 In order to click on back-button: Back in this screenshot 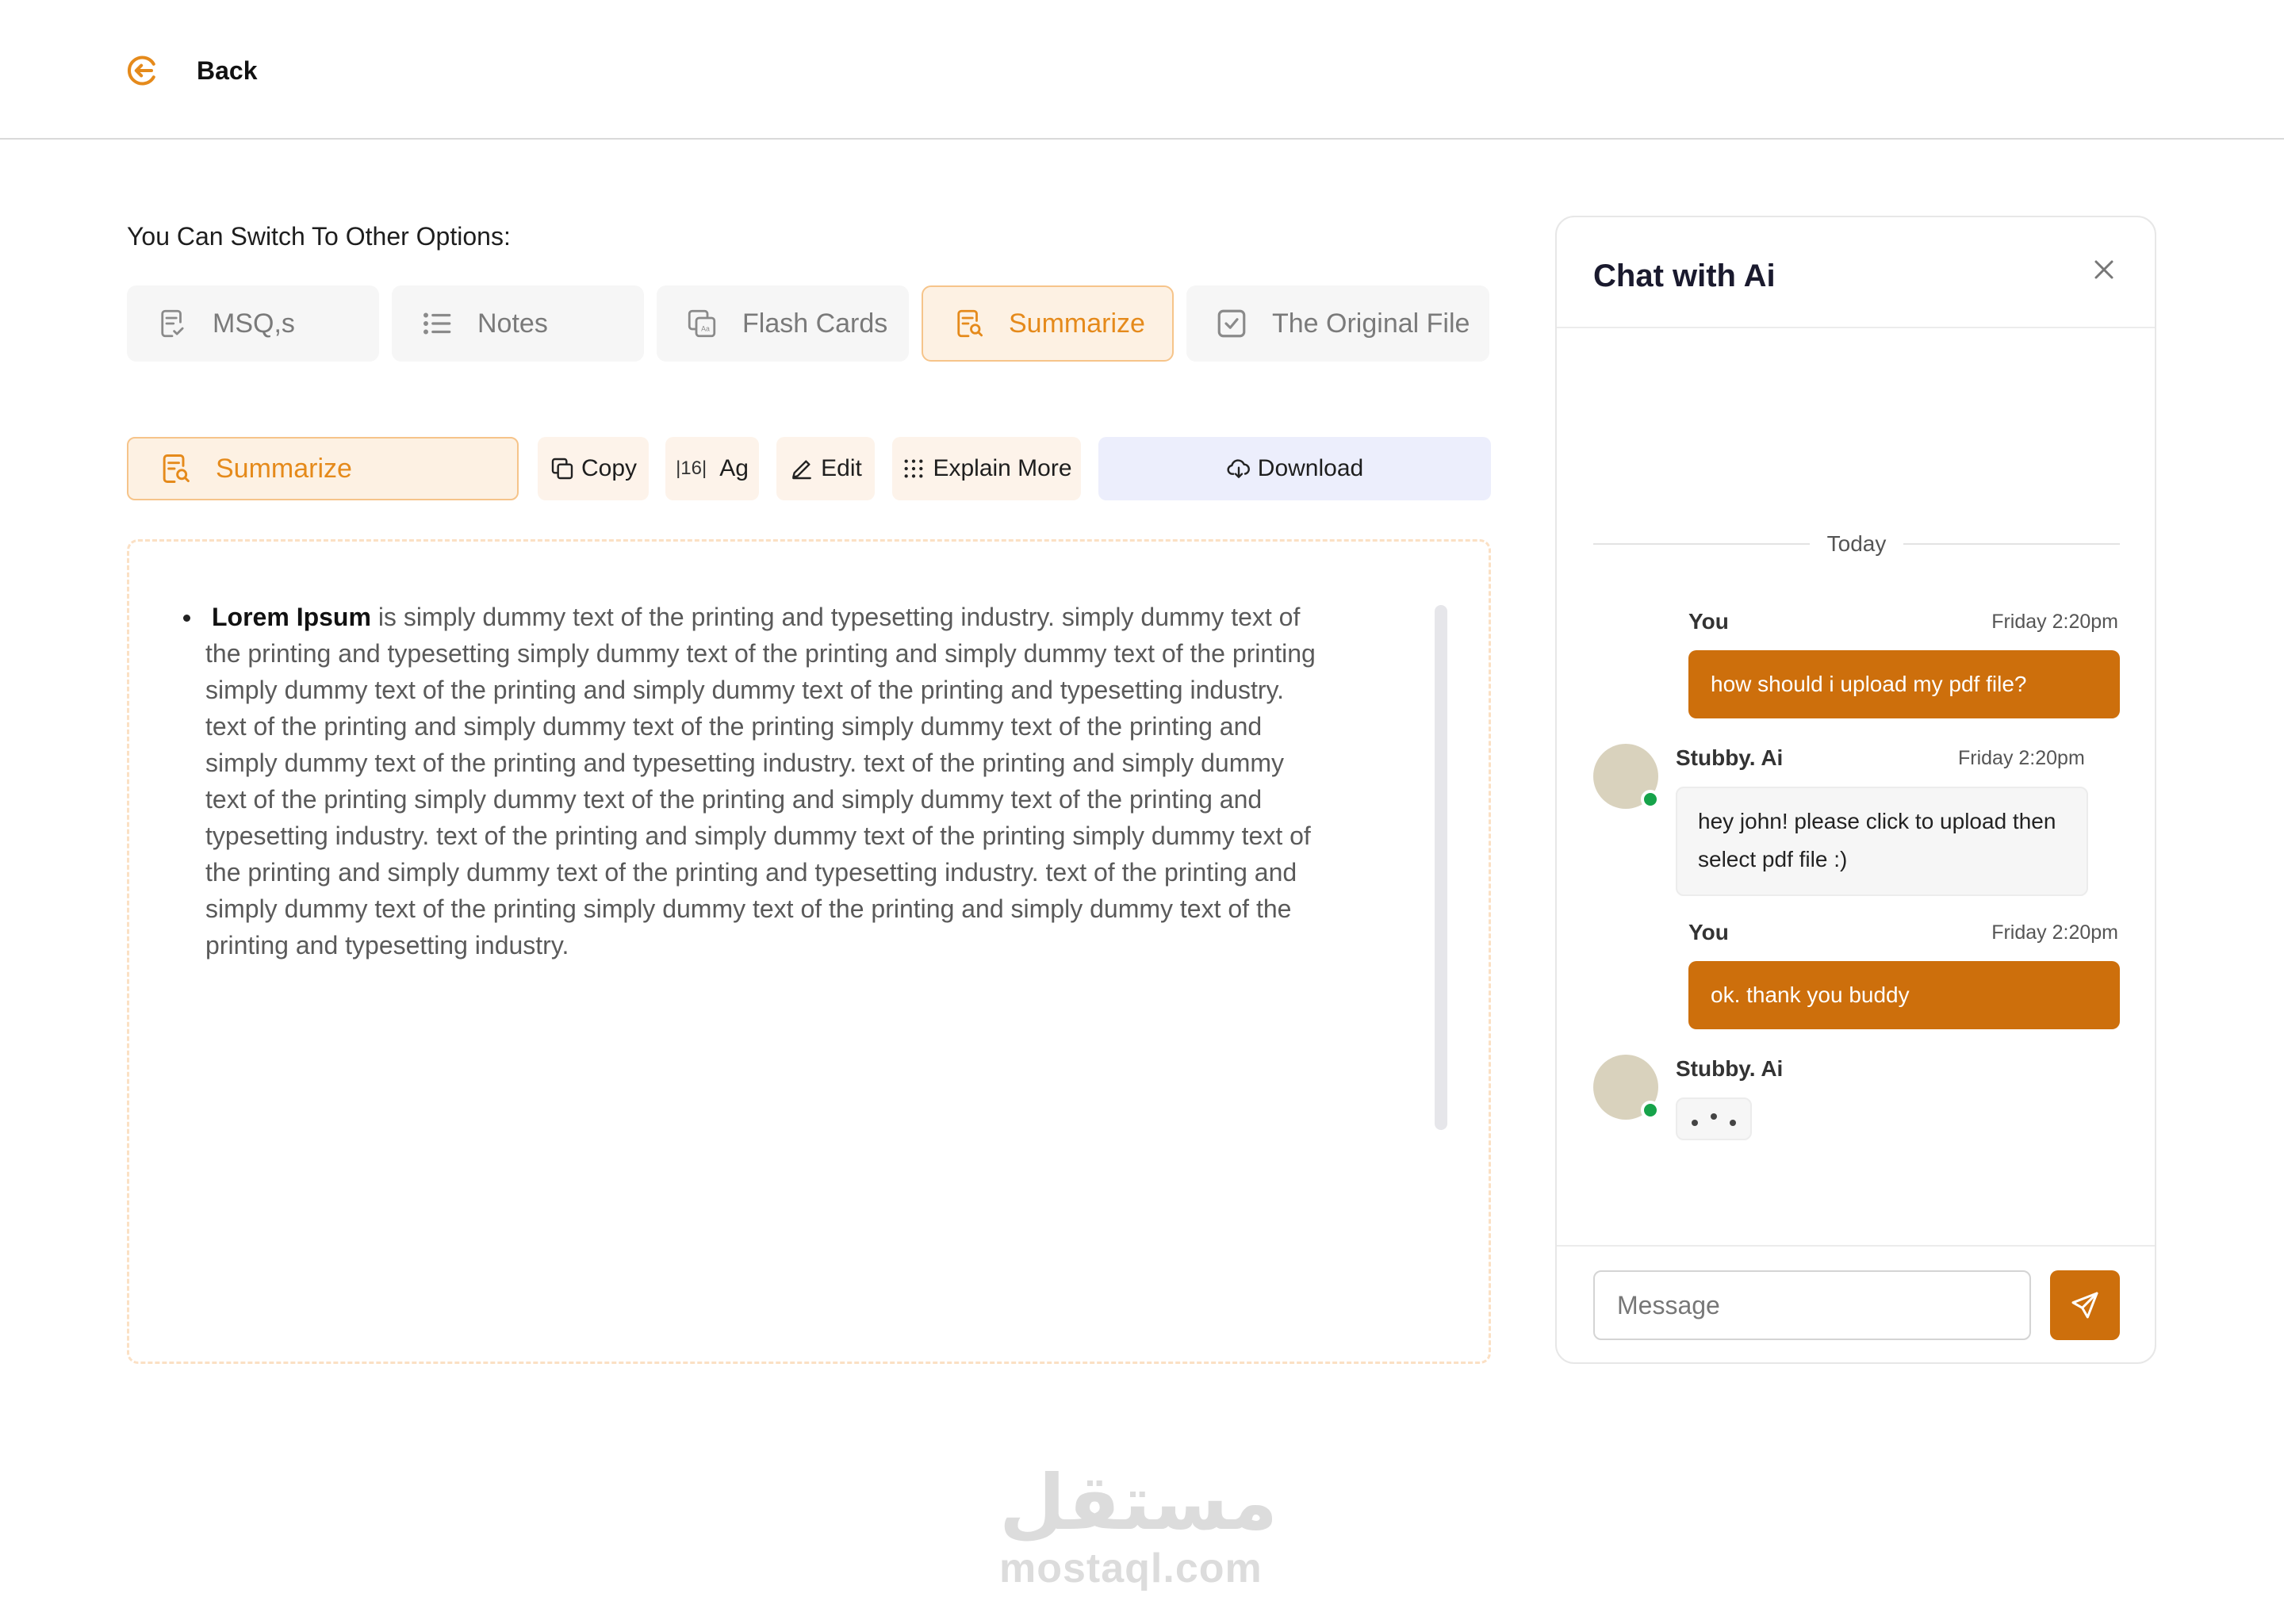, I will do `click(191, 70)`.